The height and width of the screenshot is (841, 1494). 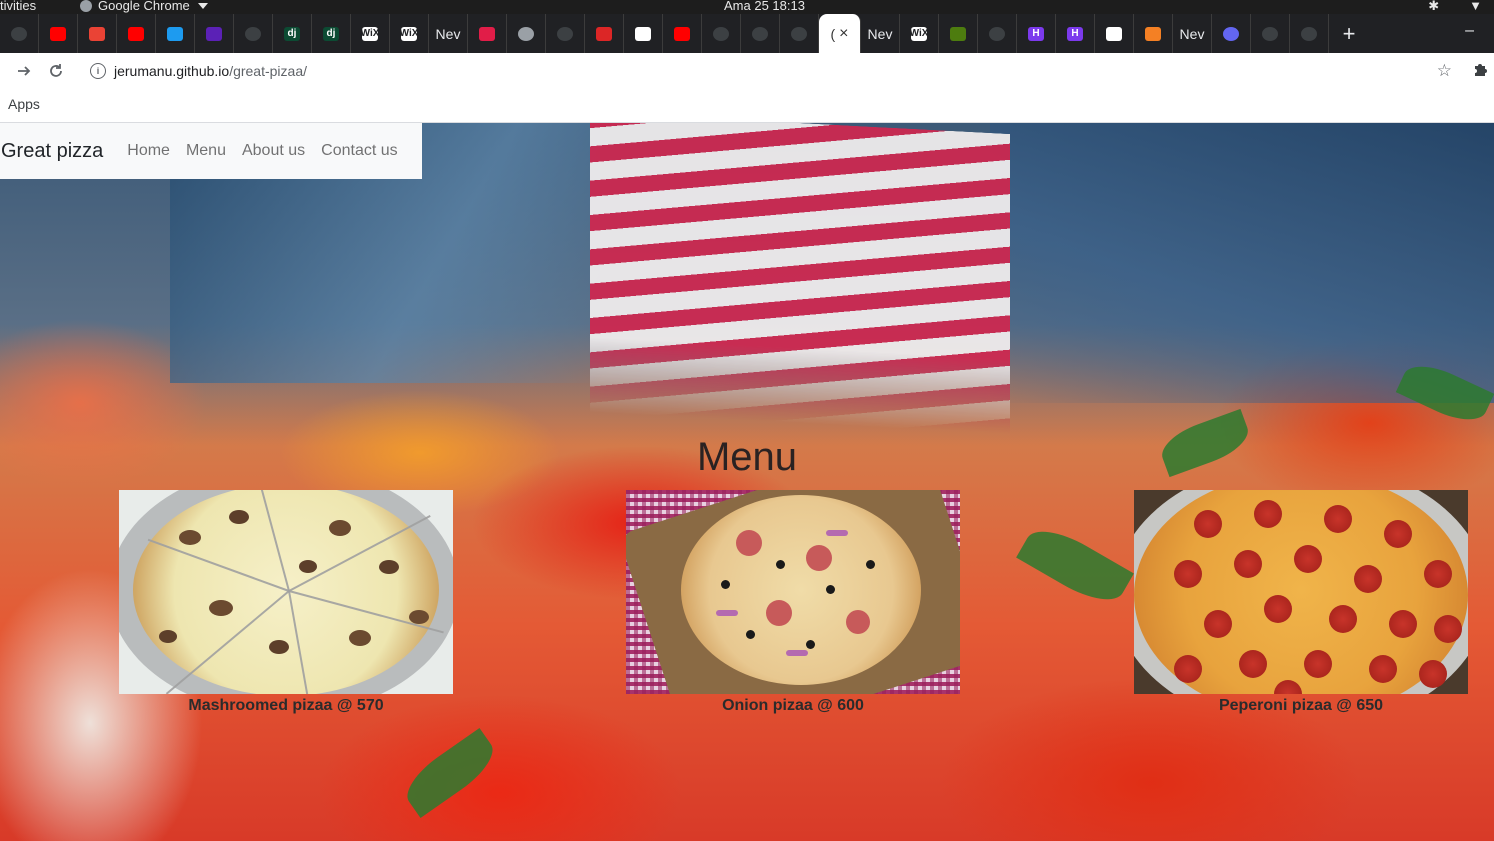 I want to click on tab-7: dj, so click(x=292, y=33).